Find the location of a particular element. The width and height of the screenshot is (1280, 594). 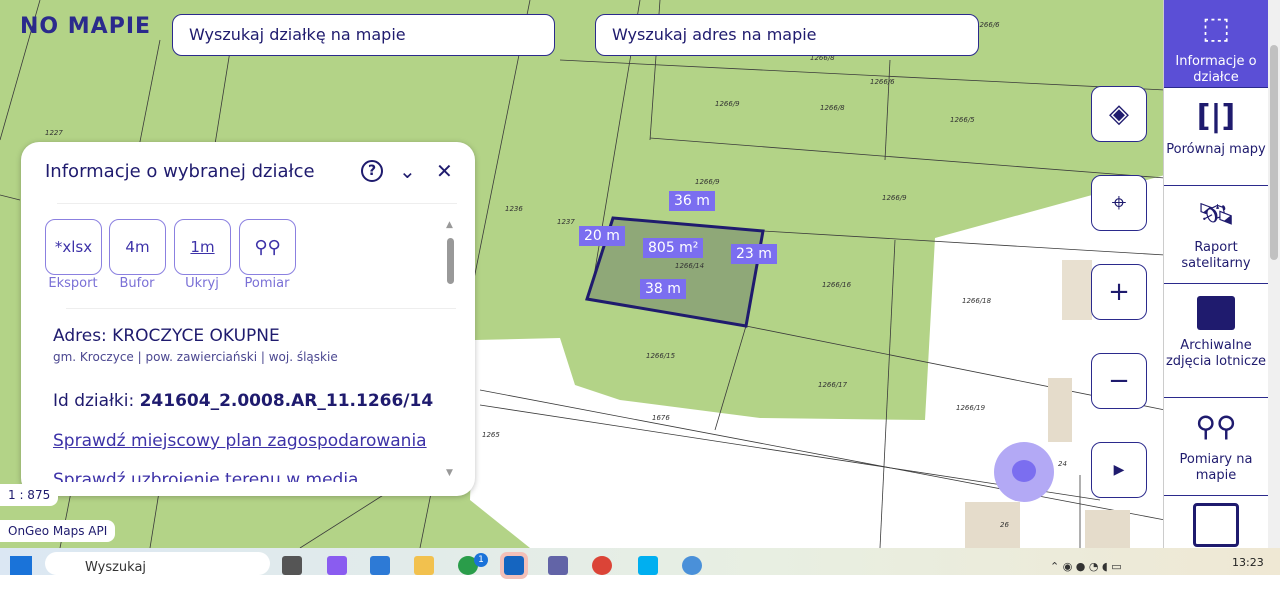

measure-left: 20 m is located at coordinates (602, 236).